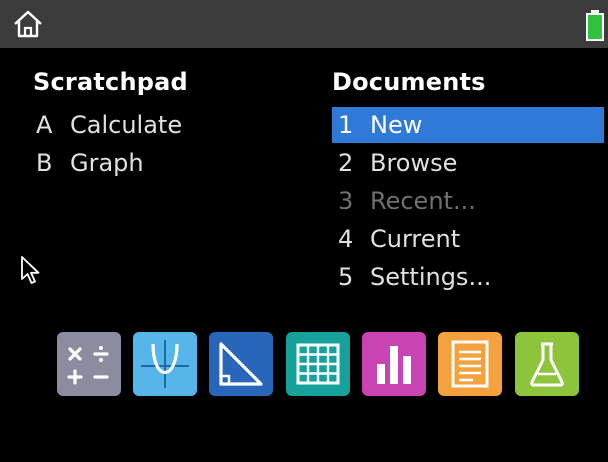  What do you see at coordinates (346, 201) in the screenshot?
I see `menu-item-key: 3` at bounding box center [346, 201].